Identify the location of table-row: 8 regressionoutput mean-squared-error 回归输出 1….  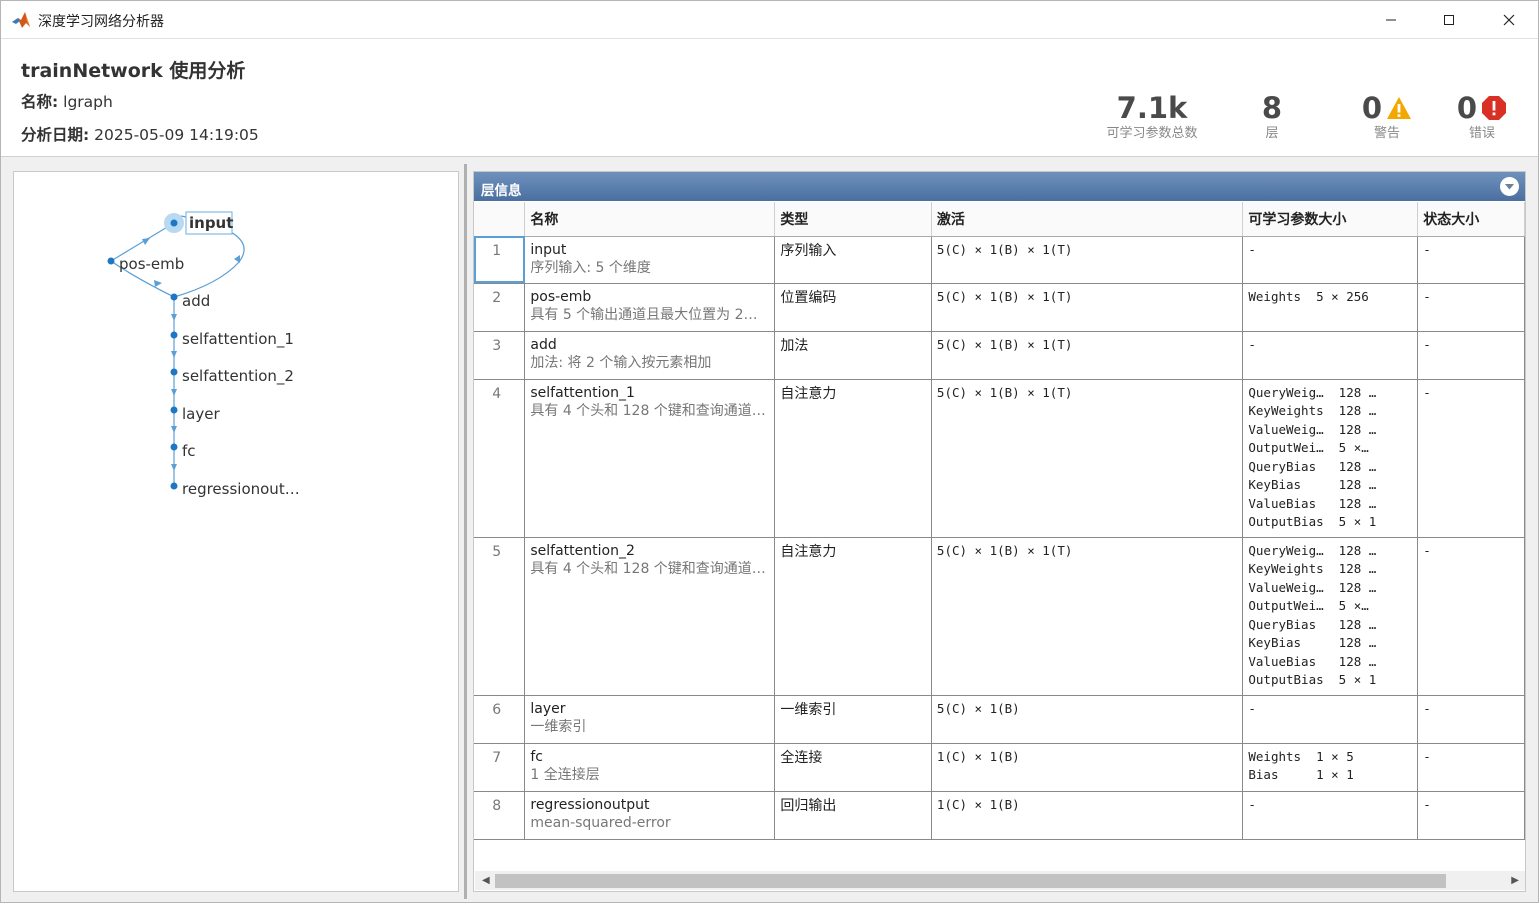
(999, 815).